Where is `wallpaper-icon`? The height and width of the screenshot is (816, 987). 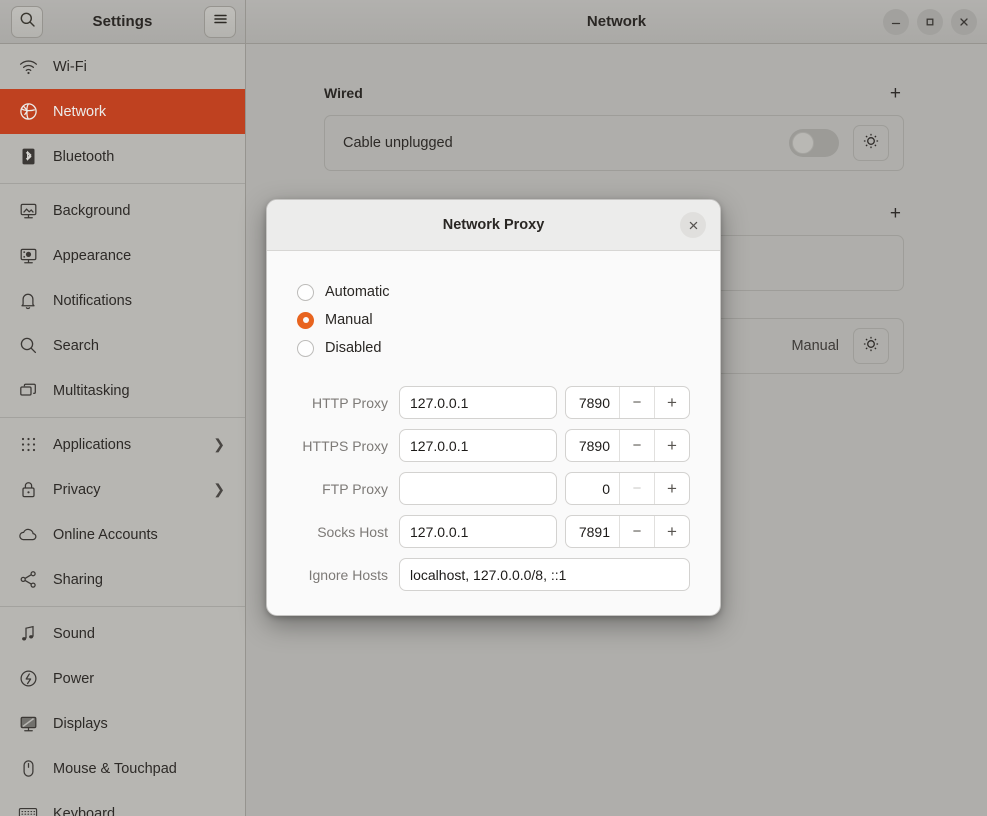 wallpaper-icon is located at coordinates (28, 211).